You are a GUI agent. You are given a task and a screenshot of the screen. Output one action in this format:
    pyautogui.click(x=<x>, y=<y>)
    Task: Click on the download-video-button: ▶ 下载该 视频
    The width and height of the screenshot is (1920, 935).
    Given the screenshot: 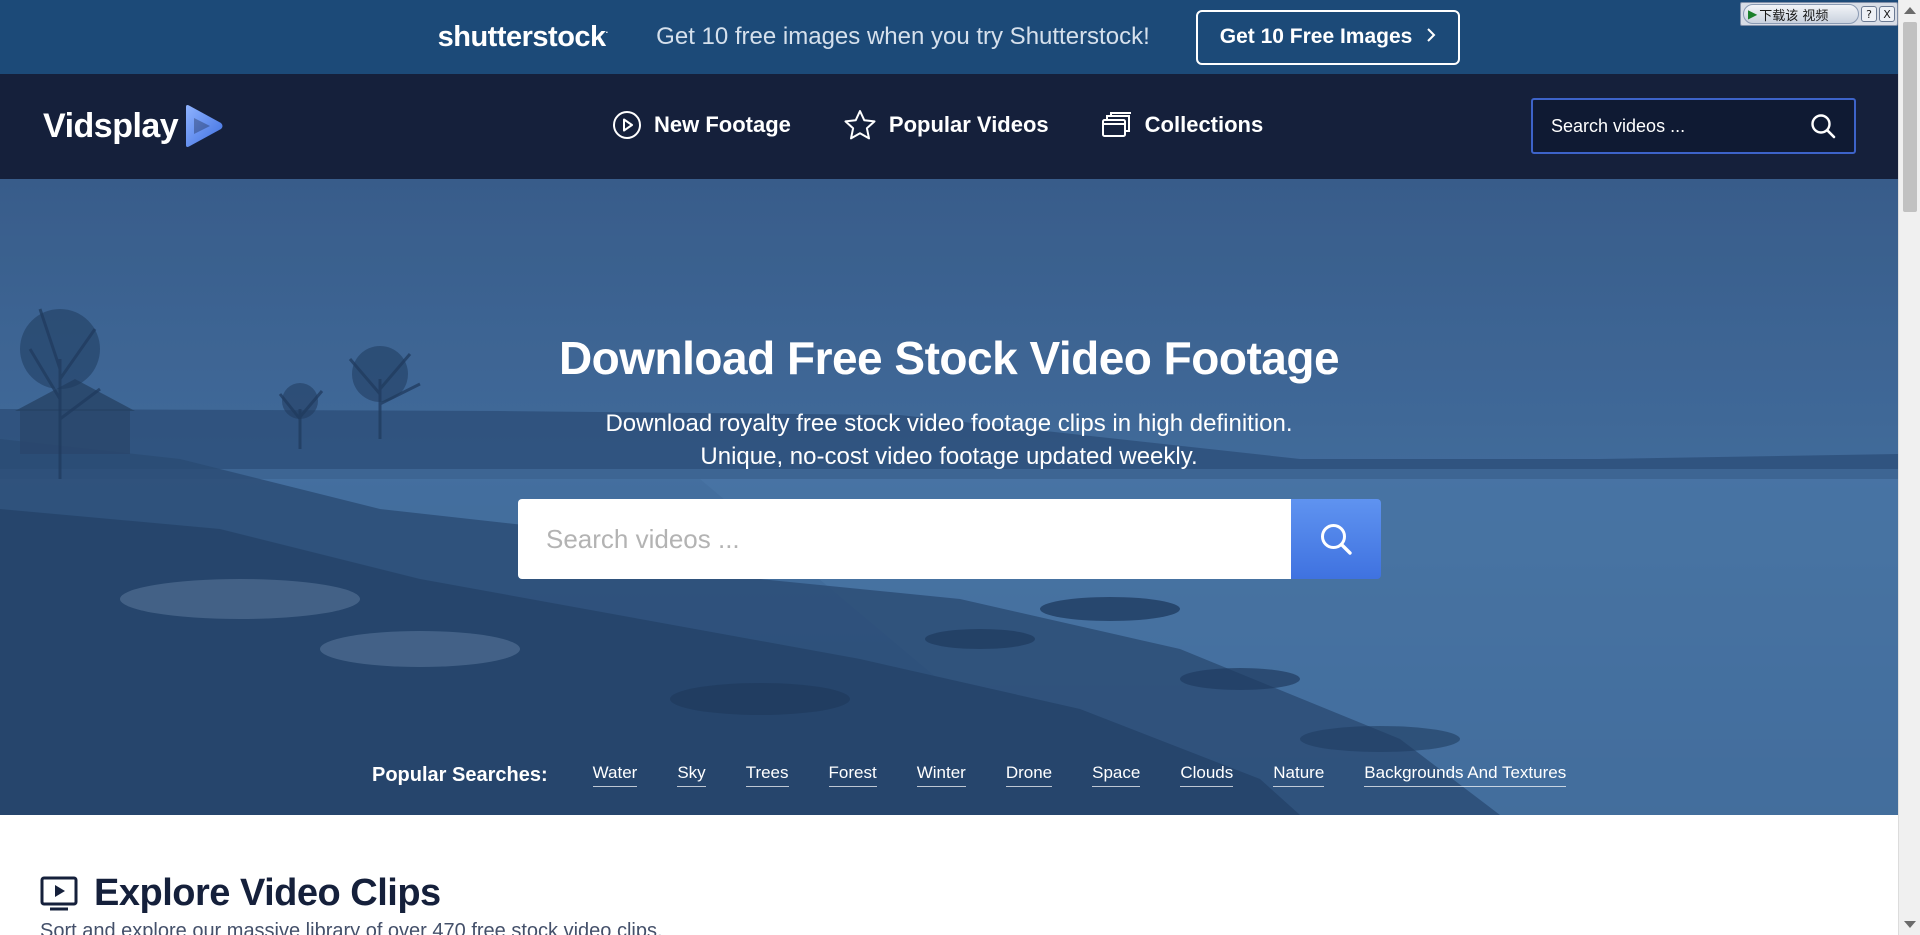 What is the action you would take?
    pyautogui.click(x=1801, y=14)
    